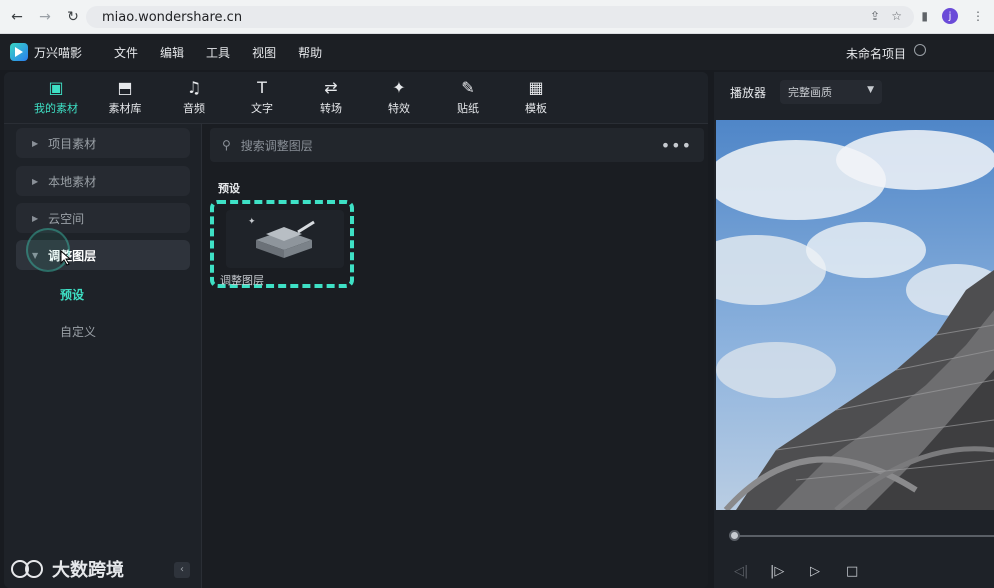 The width and height of the screenshot is (994, 588). Describe the element at coordinates (262, 87) in the screenshot. I see `text-icon: T` at that location.